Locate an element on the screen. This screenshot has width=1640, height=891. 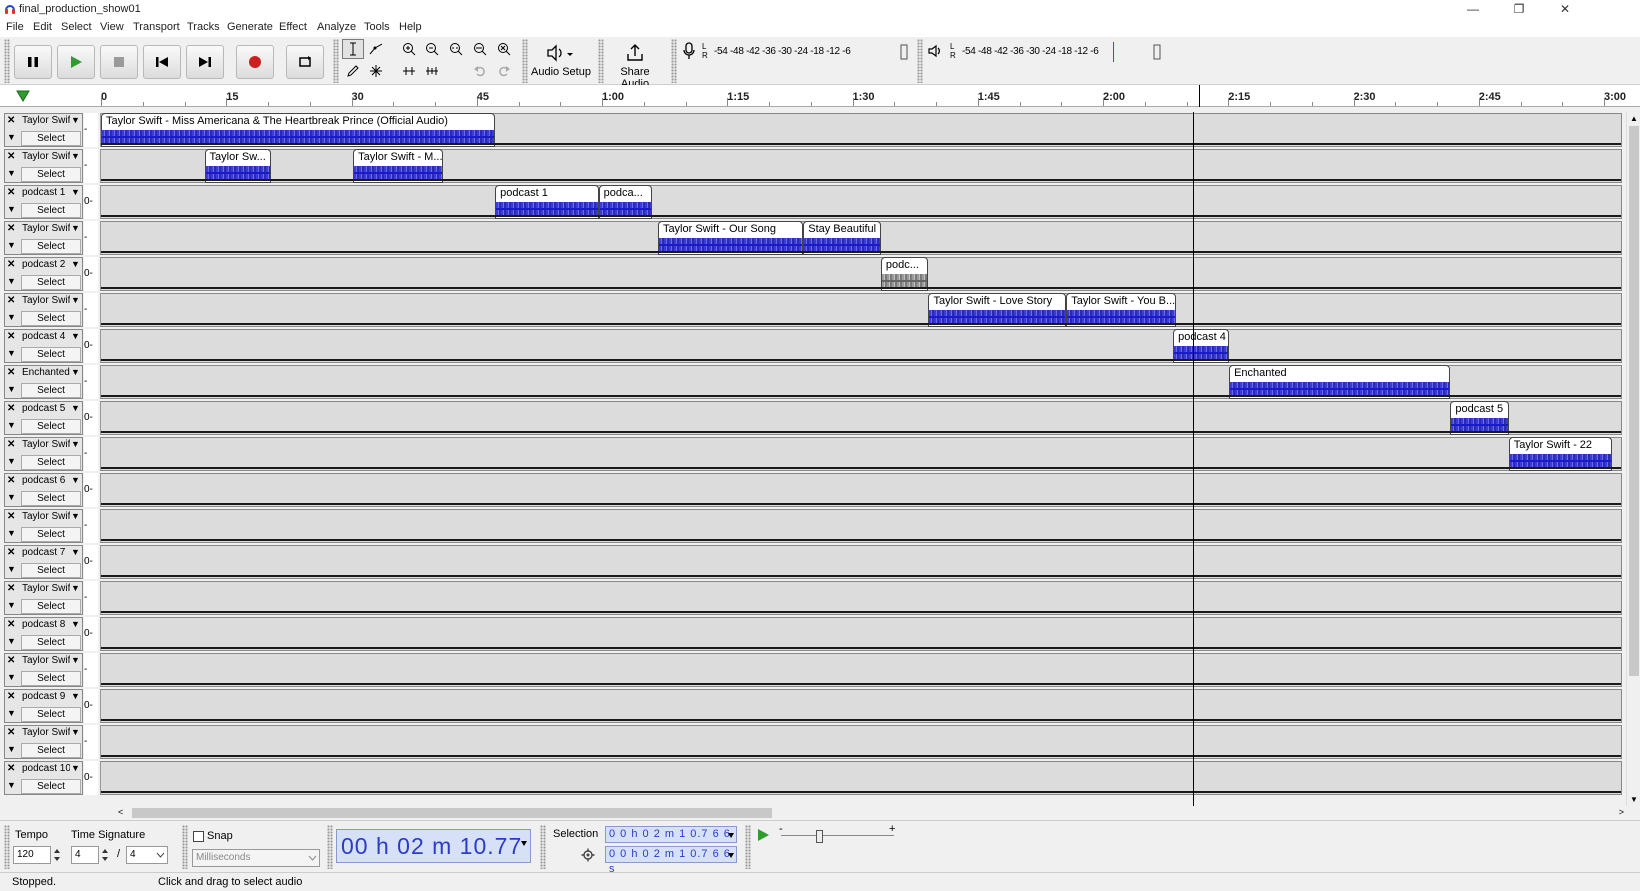
clip-title: podcast 1 is located at coordinates (524, 193).